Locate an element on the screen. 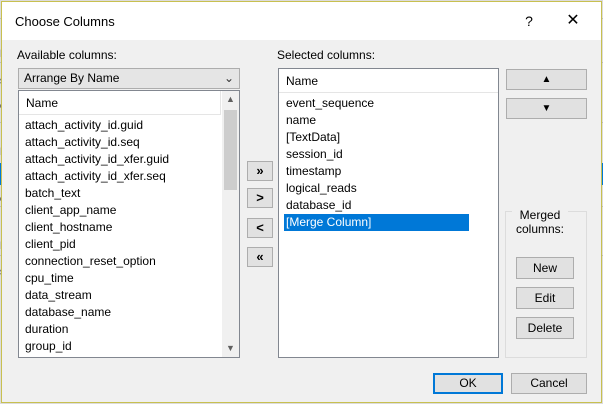 This screenshot has width=603, height=404. move-up-button: ▲ is located at coordinates (546, 79).